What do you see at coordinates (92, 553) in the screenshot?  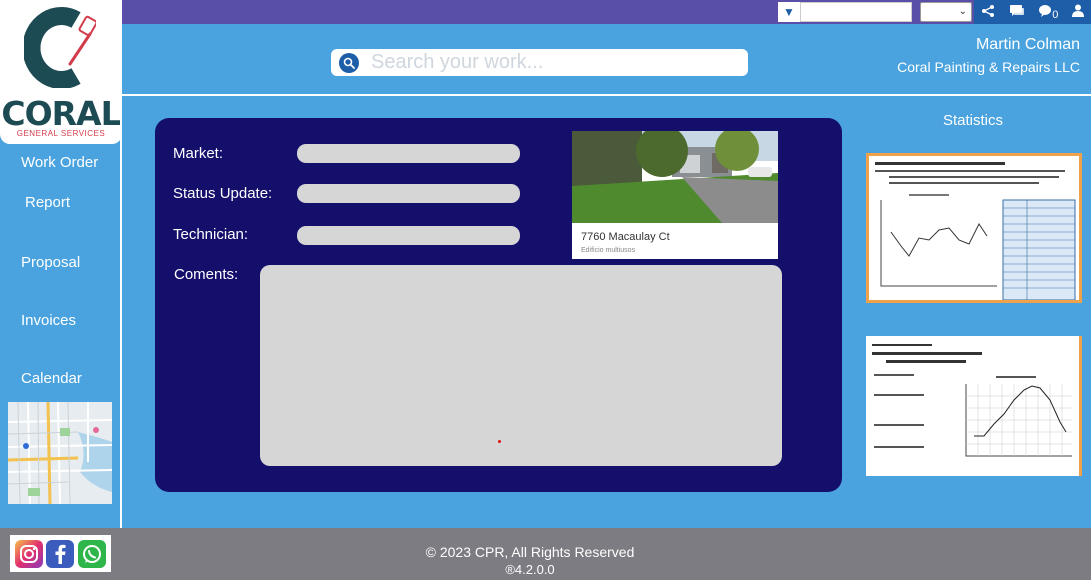 I see `whatsapp-icon` at bounding box center [92, 553].